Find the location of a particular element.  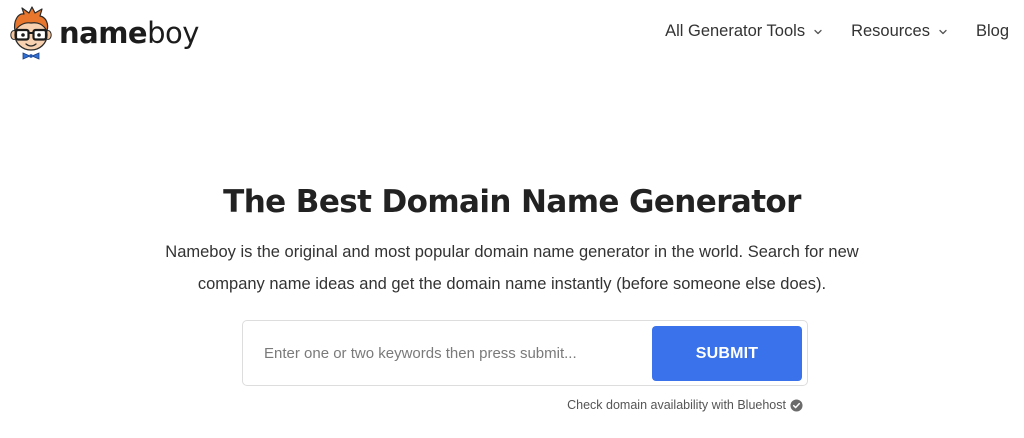

availability-note: Check domain availability with Bluehost is located at coordinates (685, 405).